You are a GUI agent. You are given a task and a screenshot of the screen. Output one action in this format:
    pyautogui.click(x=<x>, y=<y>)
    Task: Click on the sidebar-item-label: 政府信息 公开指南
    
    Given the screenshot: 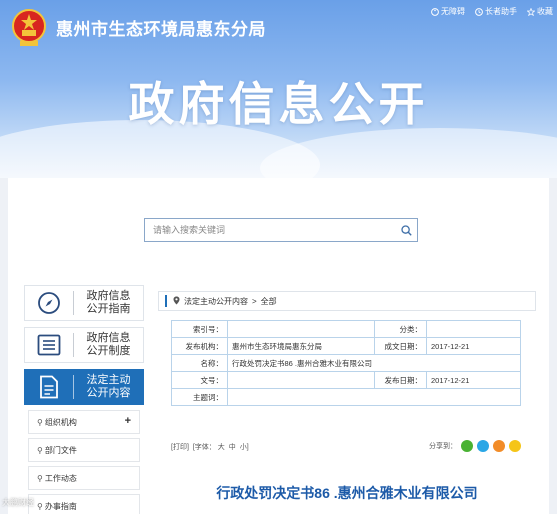 What is the action you would take?
    pyautogui.click(x=108, y=302)
    